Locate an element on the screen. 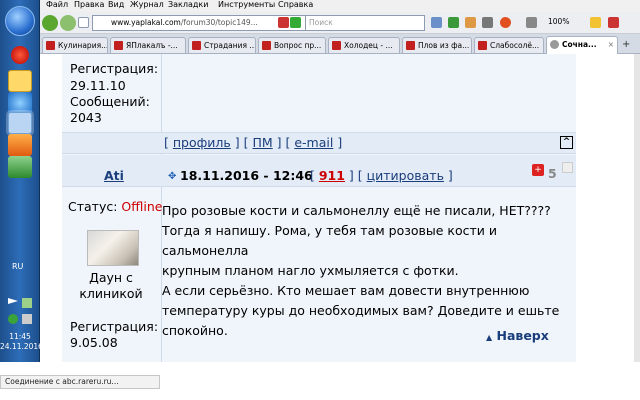  menu-bookmarks: Закладки is located at coordinates (188, 4).